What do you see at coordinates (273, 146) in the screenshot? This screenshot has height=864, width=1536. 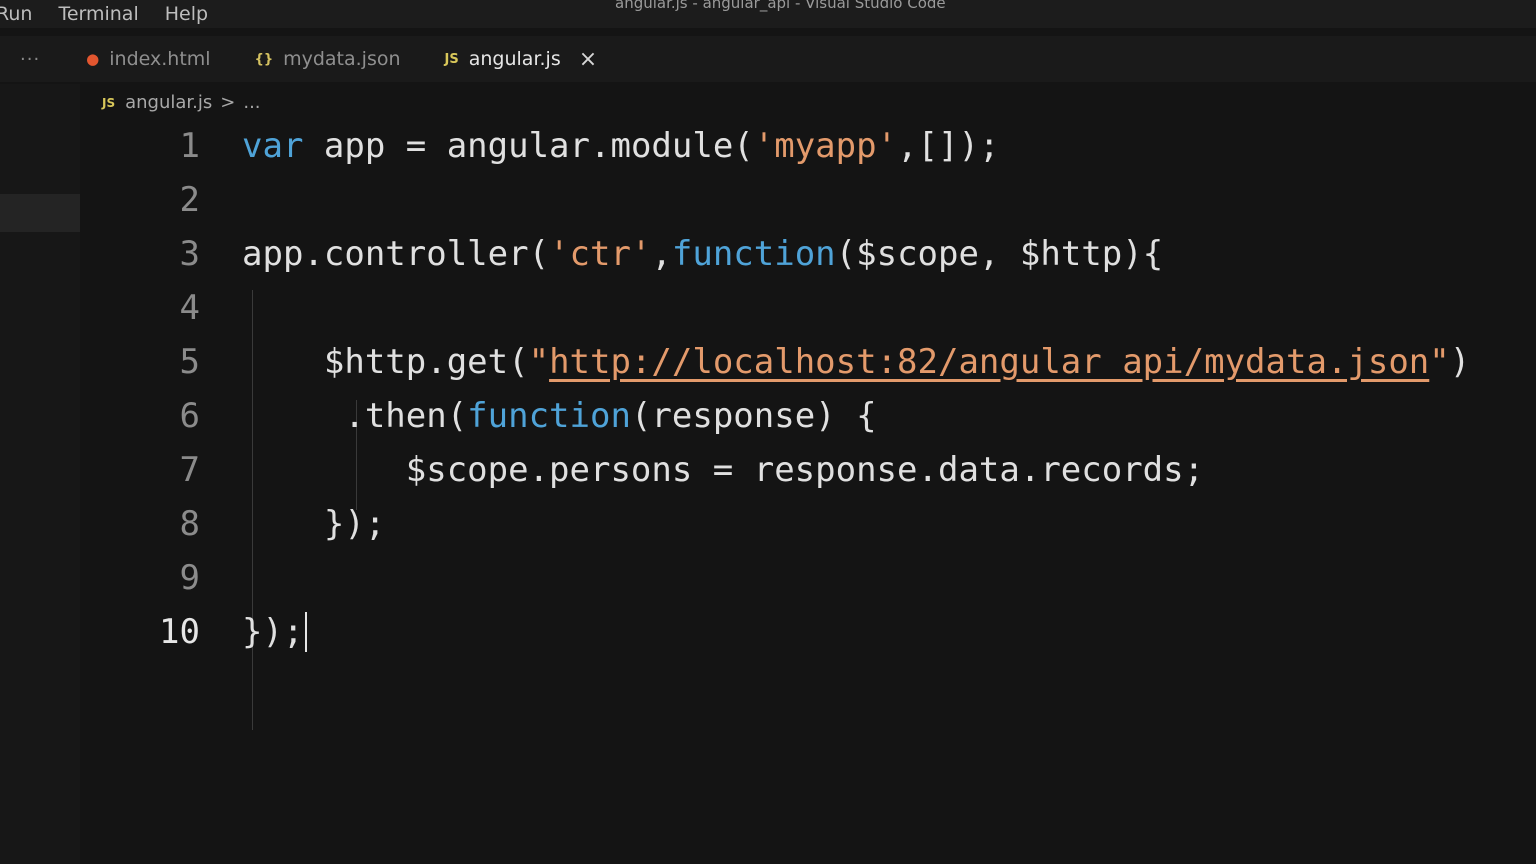 I see `code-token: var` at bounding box center [273, 146].